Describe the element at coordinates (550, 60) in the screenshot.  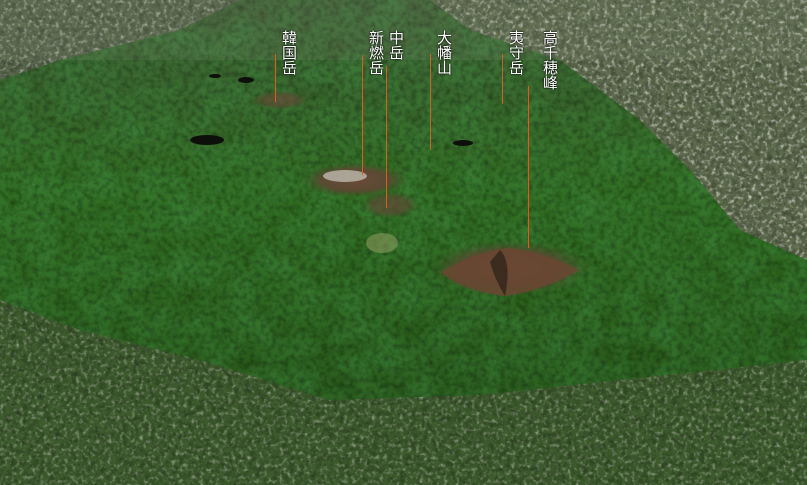
I see `peak-label-takachiho: 高千穂峰` at that location.